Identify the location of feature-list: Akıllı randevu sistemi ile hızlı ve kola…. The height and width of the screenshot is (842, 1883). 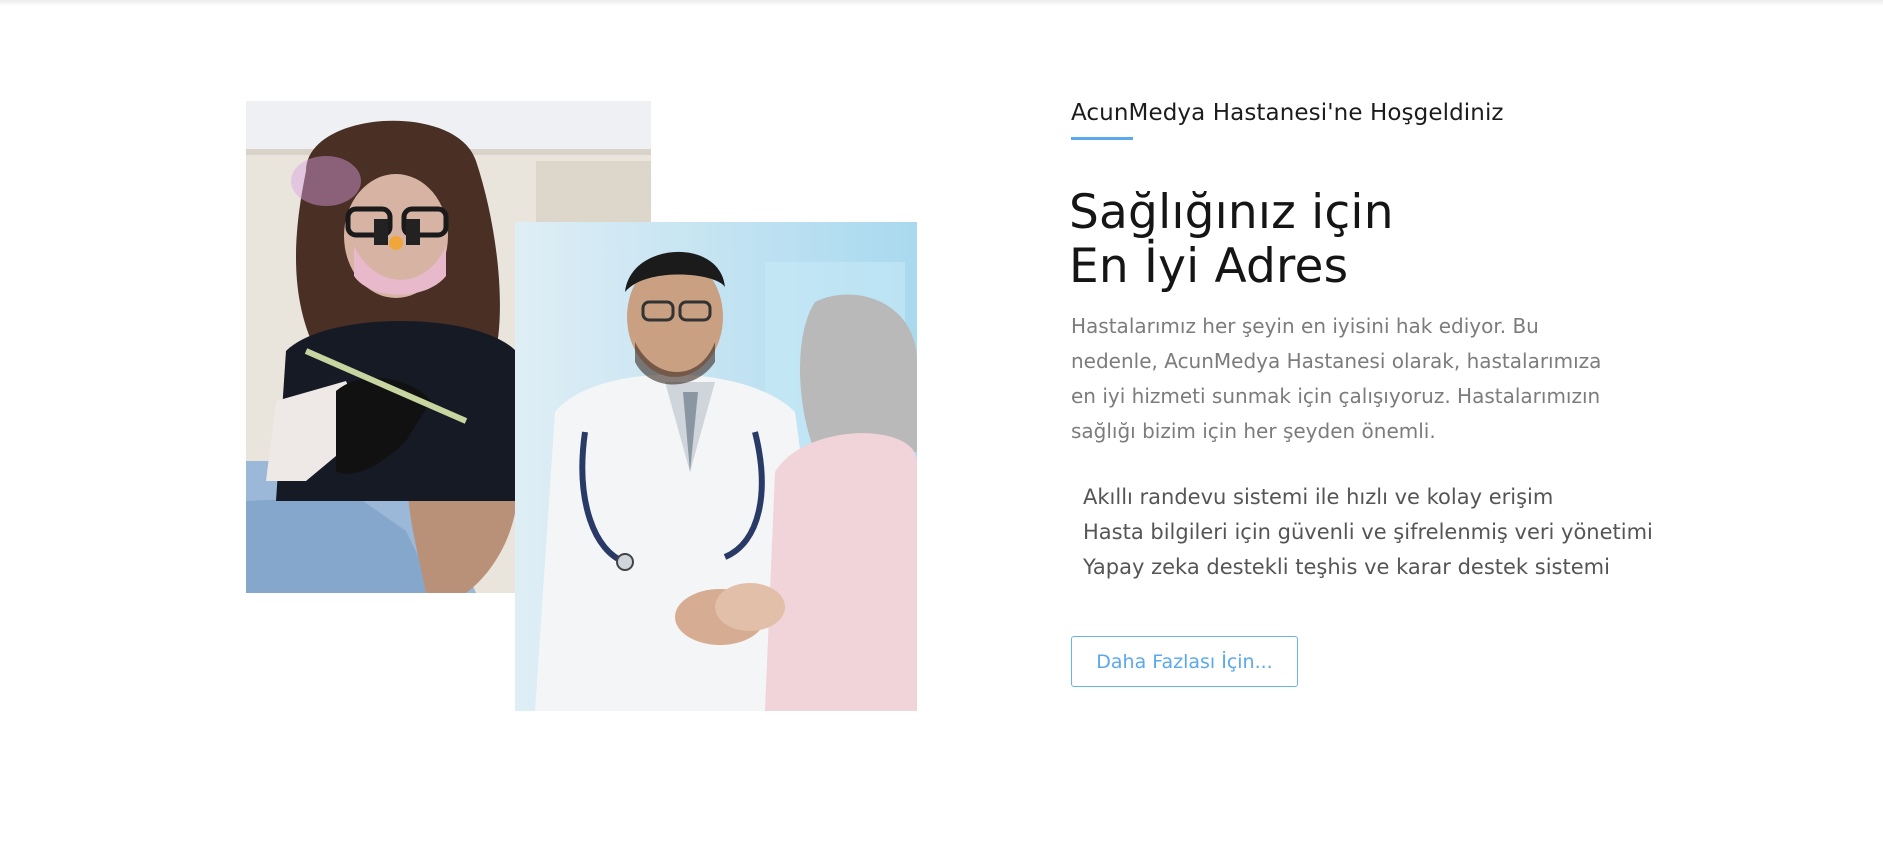
(1368, 532).